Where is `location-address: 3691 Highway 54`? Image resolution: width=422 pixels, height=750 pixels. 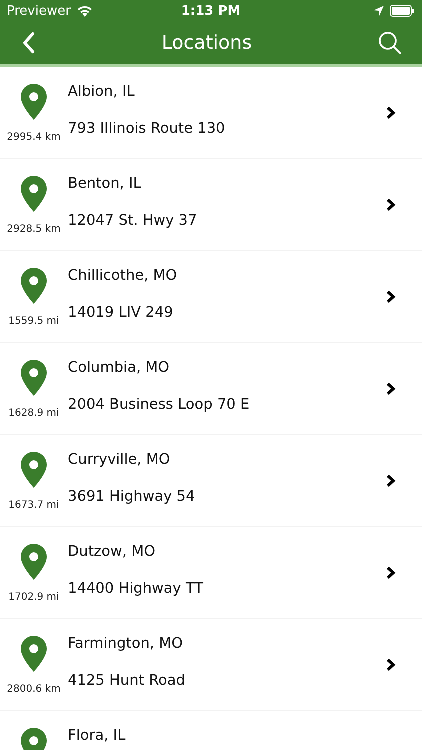 location-address: 3691 Highway 54 is located at coordinates (132, 497).